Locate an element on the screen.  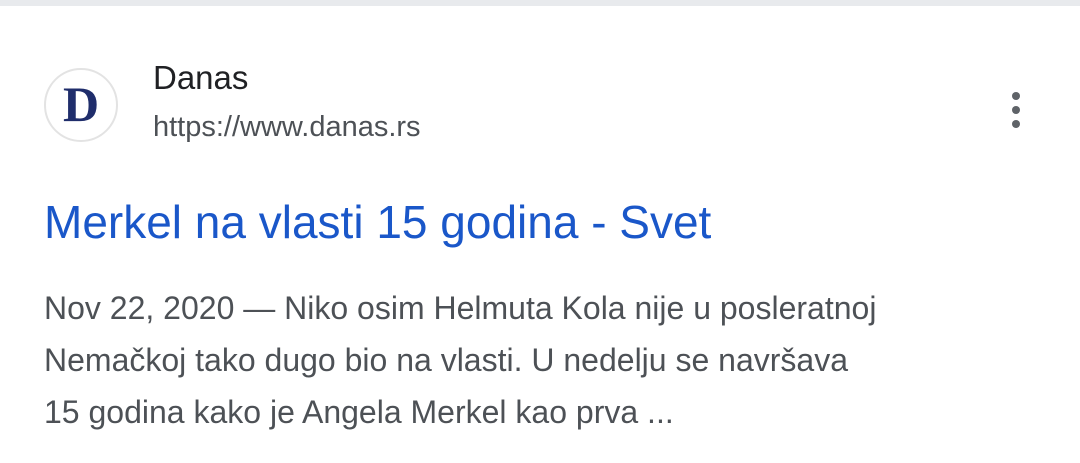
more-options-button is located at coordinates (1016, 110).